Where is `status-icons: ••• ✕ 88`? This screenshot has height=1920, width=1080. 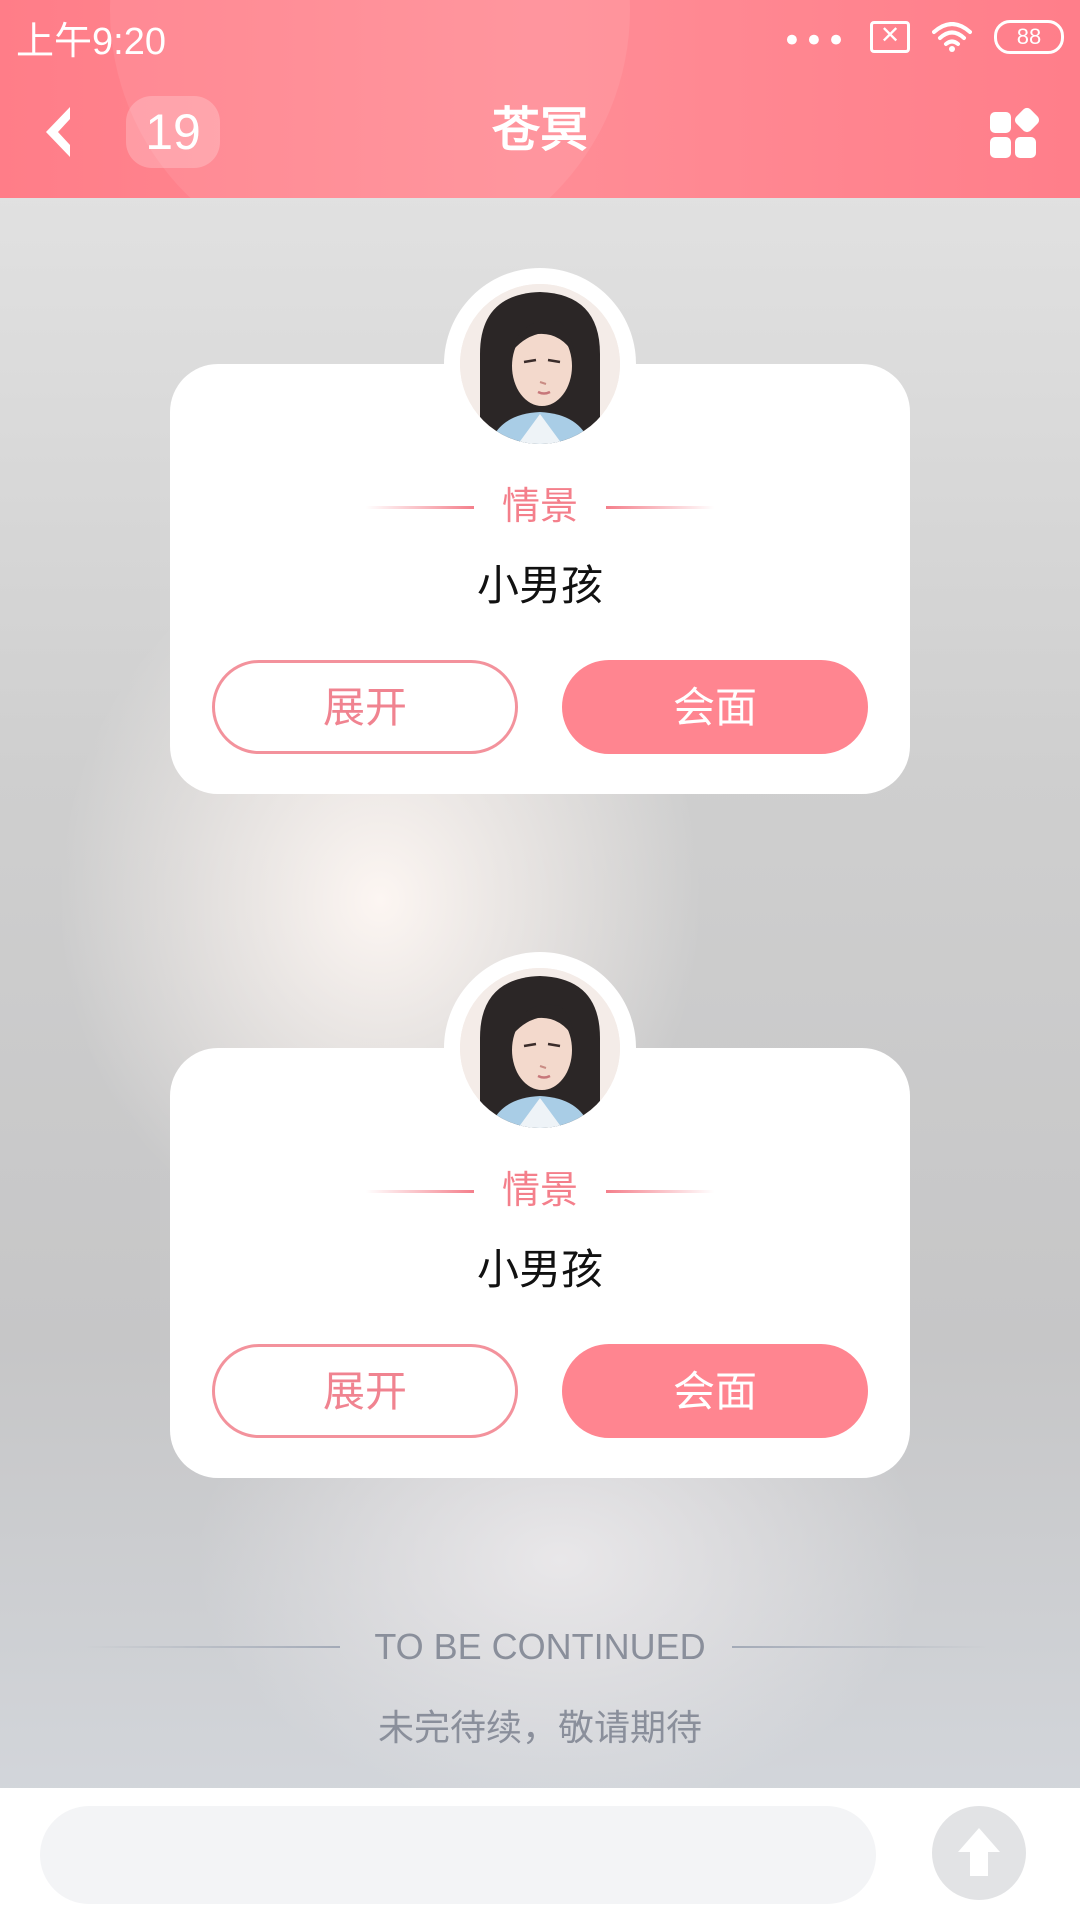
status-icons: ••• ✕ 88 is located at coordinates (923, 37).